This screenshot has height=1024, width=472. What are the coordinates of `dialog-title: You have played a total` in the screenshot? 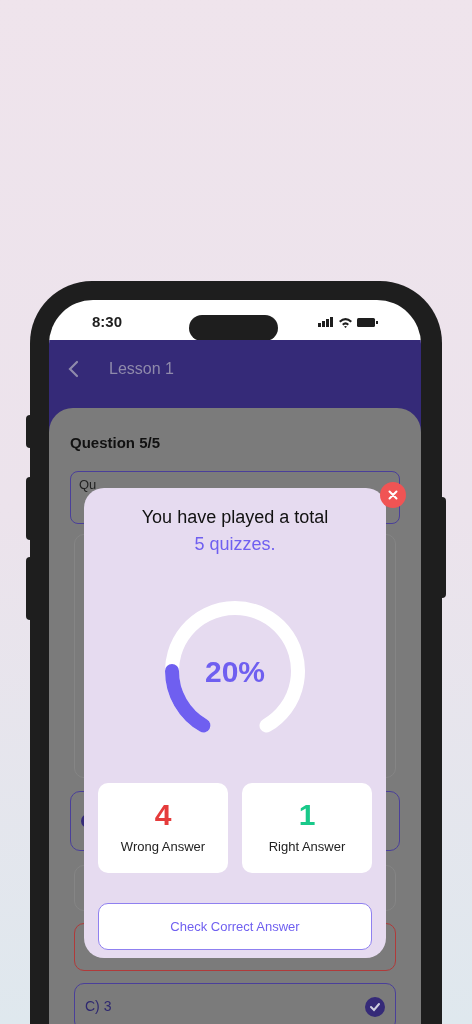 It's located at (235, 517).